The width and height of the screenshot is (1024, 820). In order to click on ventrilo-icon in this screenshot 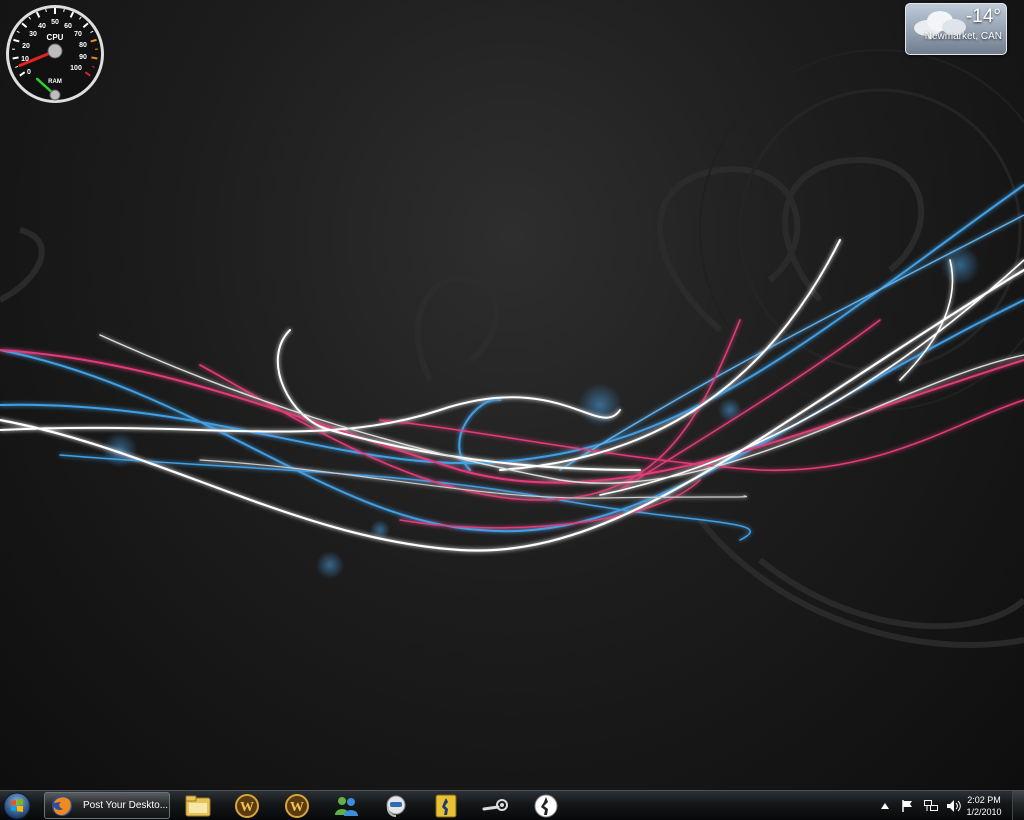, I will do `click(396, 806)`.